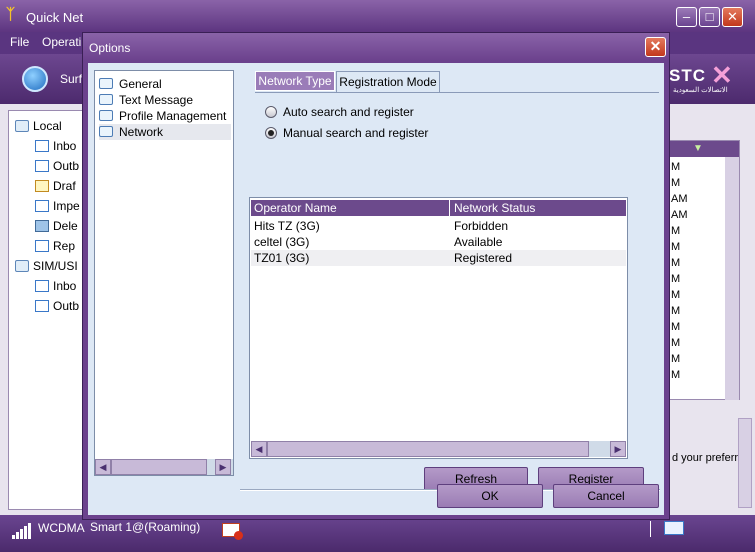 This screenshot has height=552, width=755. I want to click on sms-status-icon, so click(232, 531).